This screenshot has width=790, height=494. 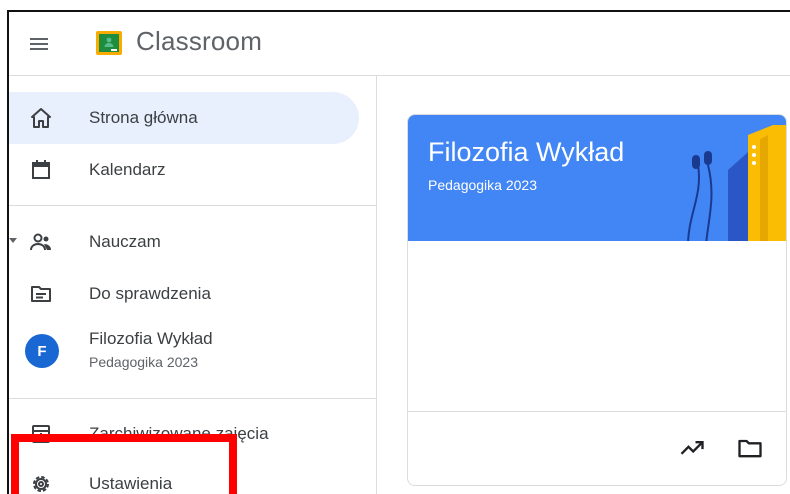 What do you see at coordinates (143, 362) in the screenshot?
I see `class-section: Pedagogika 2023` at bounding box center [143, 362].